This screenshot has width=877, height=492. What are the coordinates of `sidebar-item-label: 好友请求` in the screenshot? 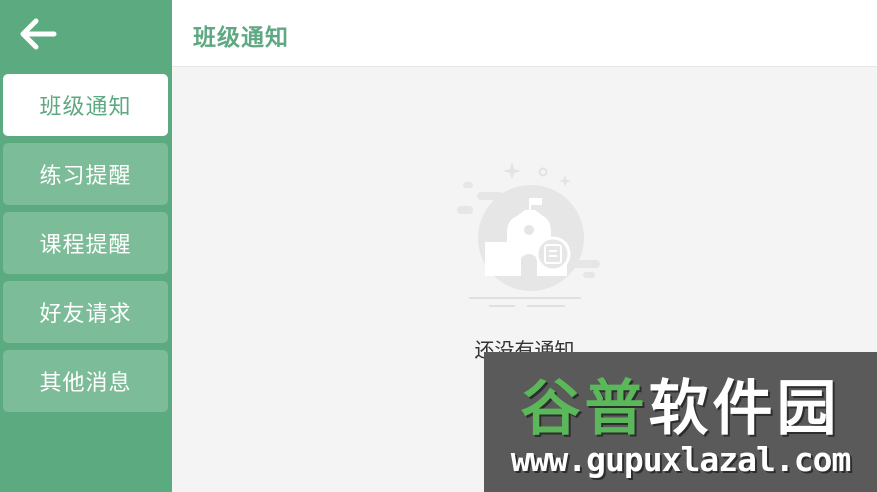 It's located at (85, 314).